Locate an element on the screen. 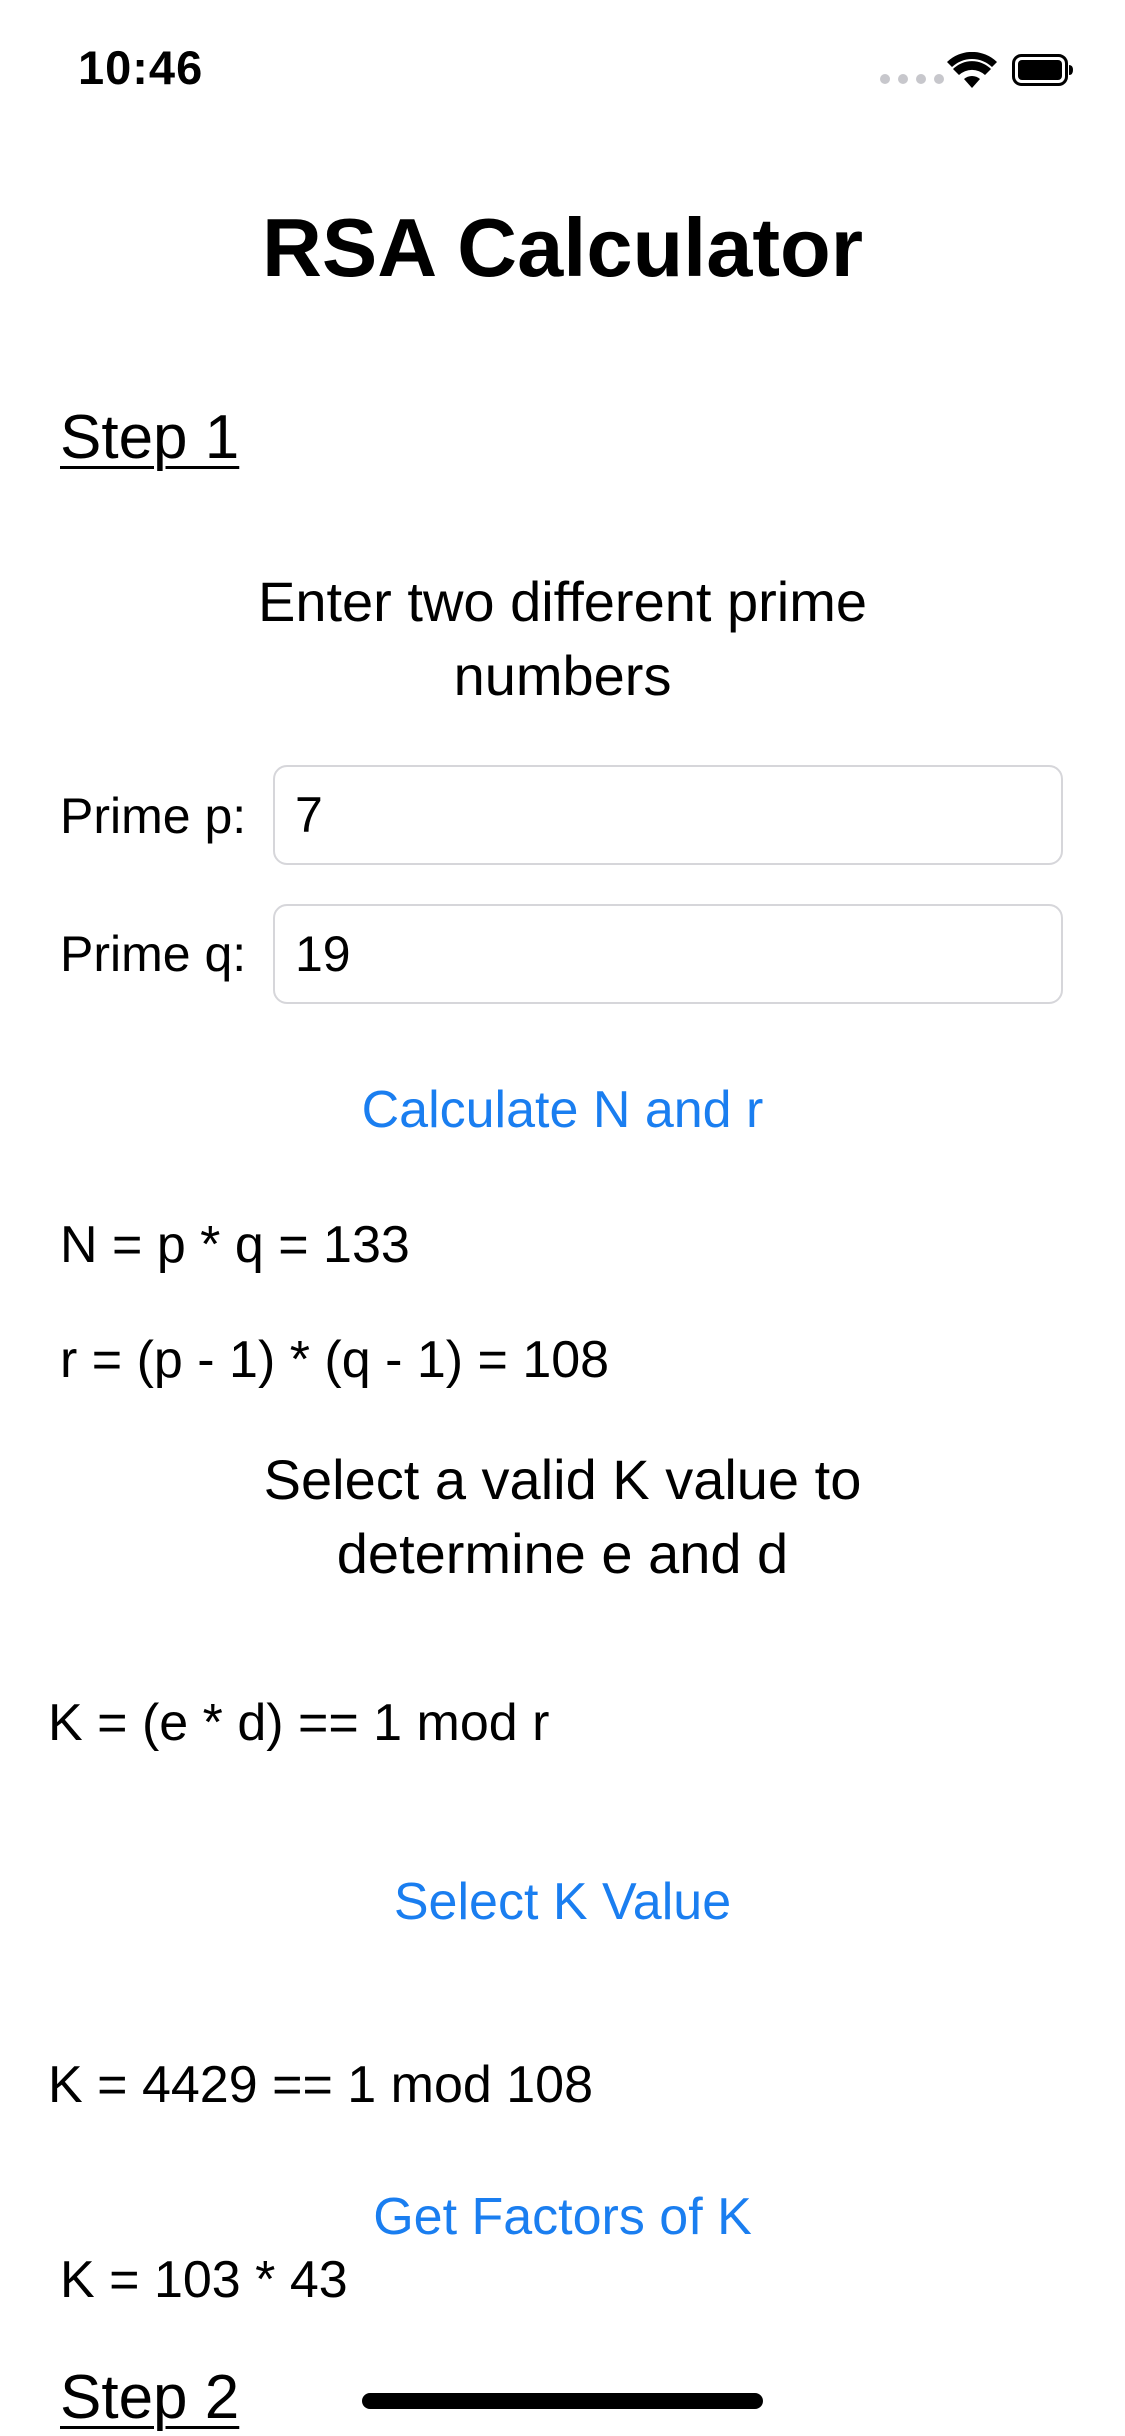 The width and height of the screenshot is (1125, 2436). prime-instruction-text: Enter two different prime numbers is located at coordinates (562, 638).